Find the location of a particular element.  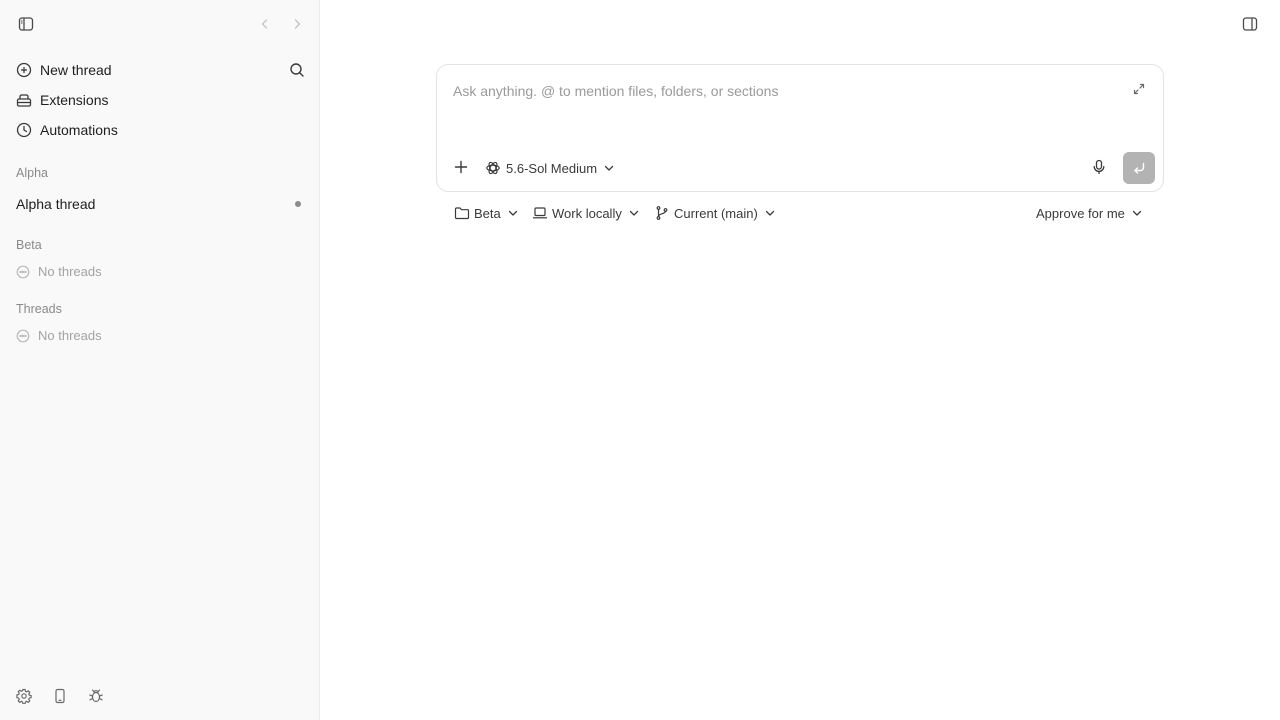

section-label-threads: Threads is located at coordinates (39, 309).